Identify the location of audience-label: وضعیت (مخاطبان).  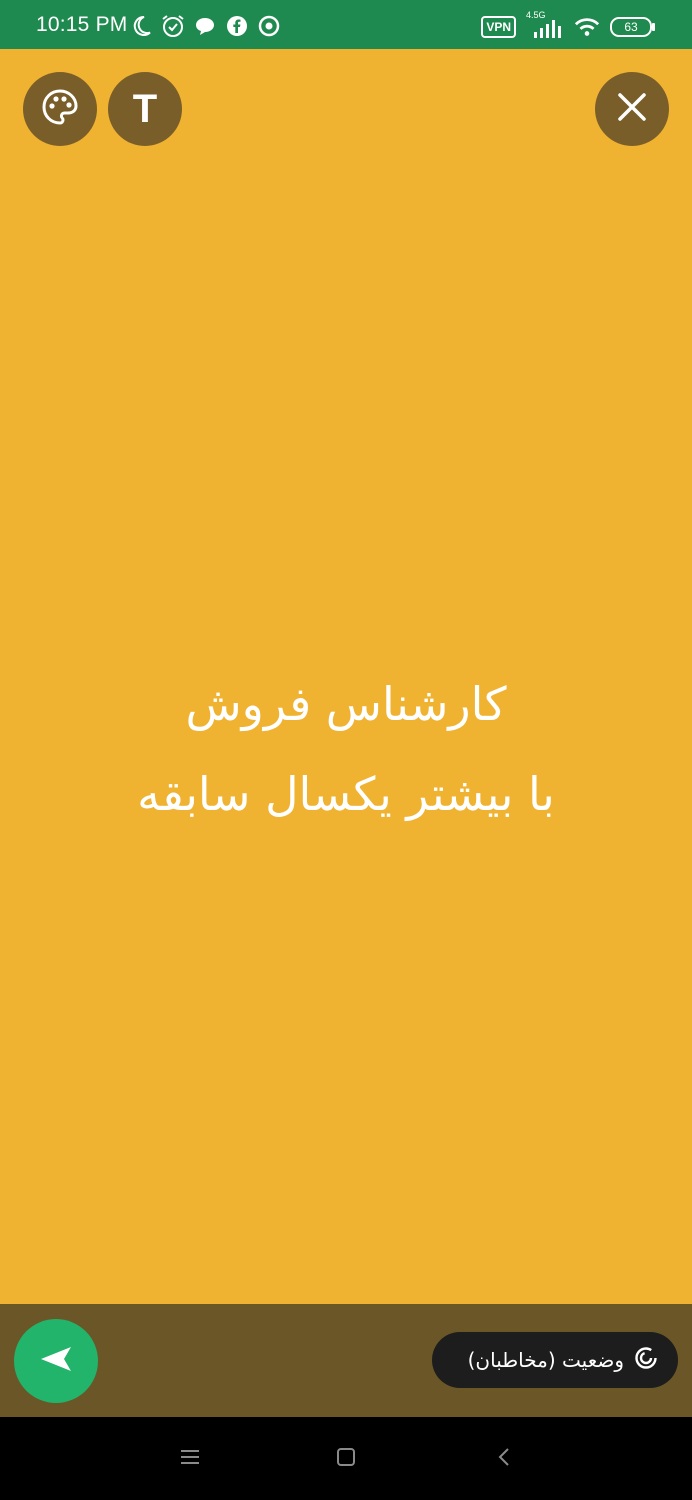
(545, 1360).